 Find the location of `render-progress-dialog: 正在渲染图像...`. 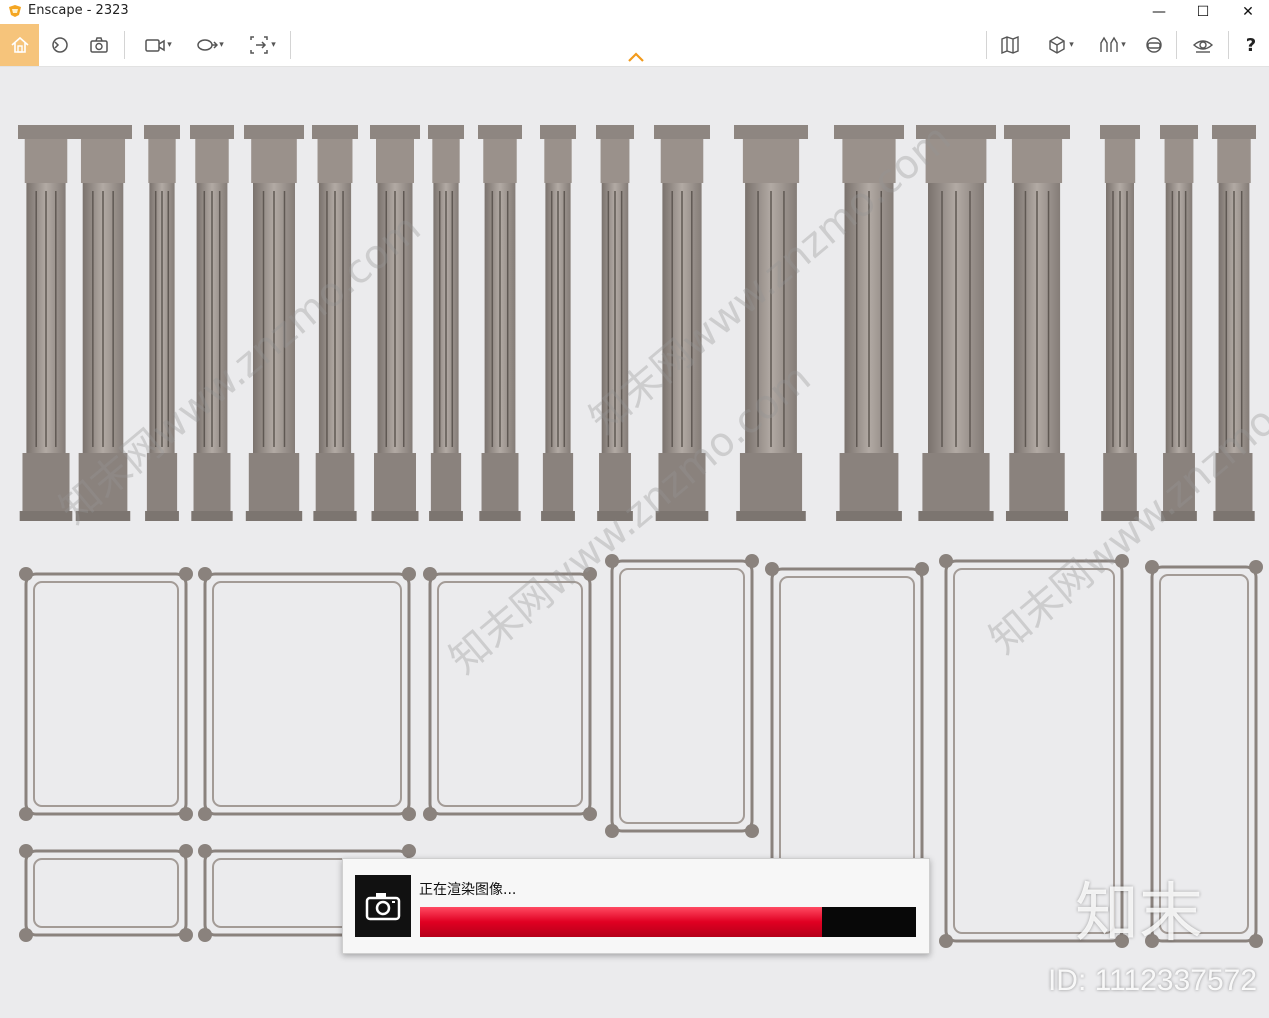

render-progress-dialog: 正在渲染图像... is located at coordinates (636, 906).